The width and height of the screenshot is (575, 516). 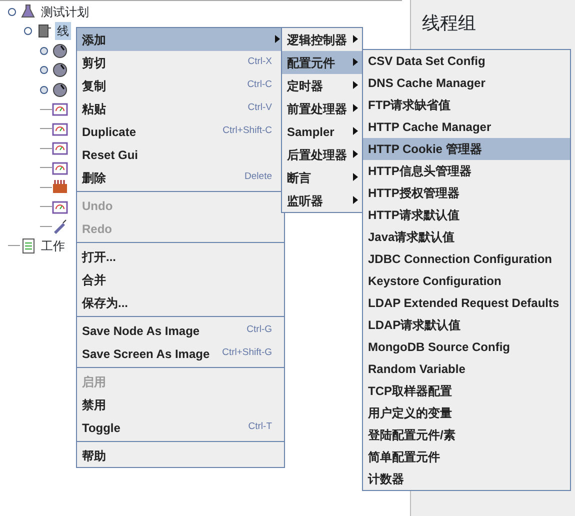 I want to click on menu-label: 前置处理器, so click(x=317, y=109).